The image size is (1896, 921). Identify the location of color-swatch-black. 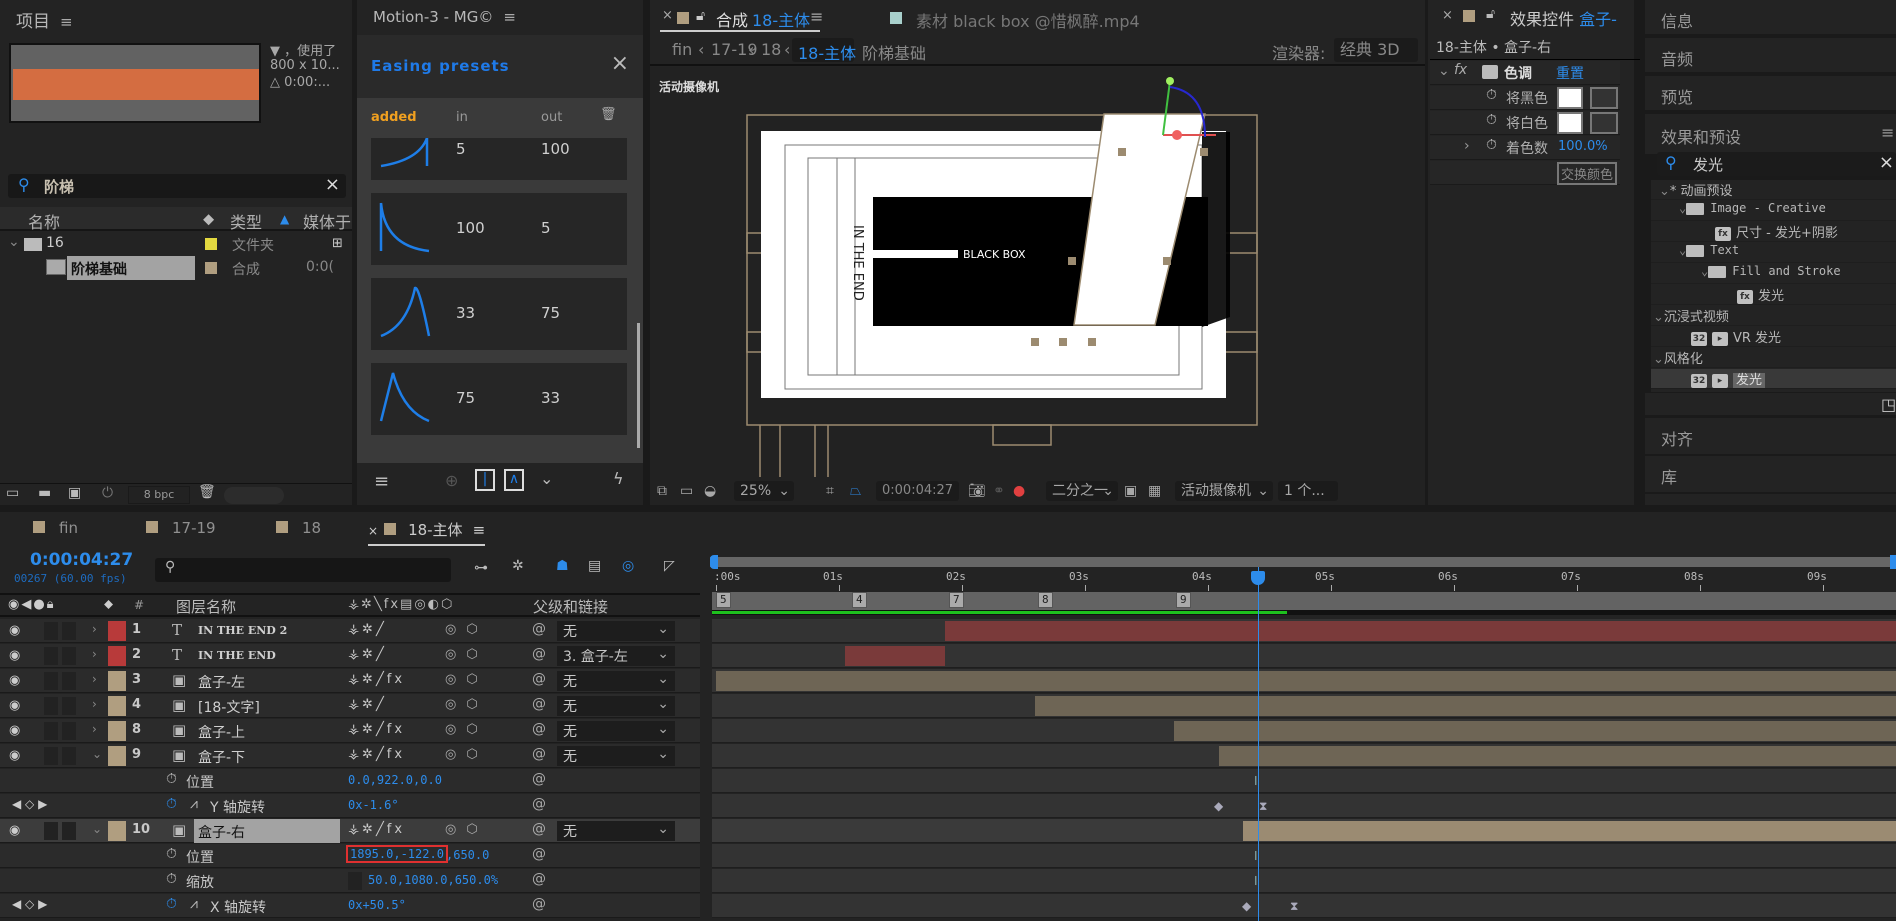
(1570, 98).